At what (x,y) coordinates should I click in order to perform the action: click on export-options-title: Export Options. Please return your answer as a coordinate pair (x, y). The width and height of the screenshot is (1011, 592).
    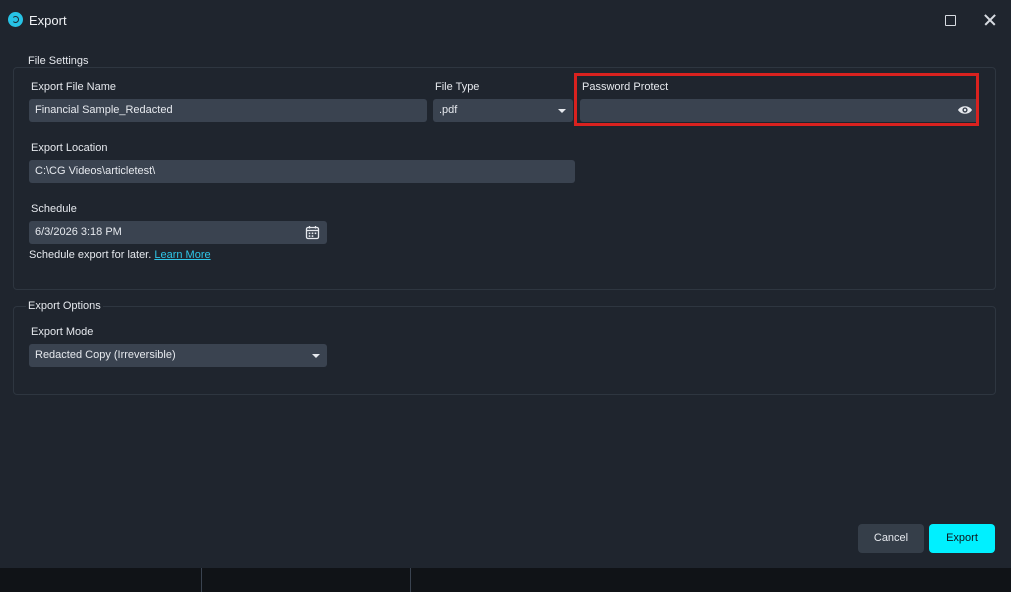
    Looking at the image, I should click on (64, 306).